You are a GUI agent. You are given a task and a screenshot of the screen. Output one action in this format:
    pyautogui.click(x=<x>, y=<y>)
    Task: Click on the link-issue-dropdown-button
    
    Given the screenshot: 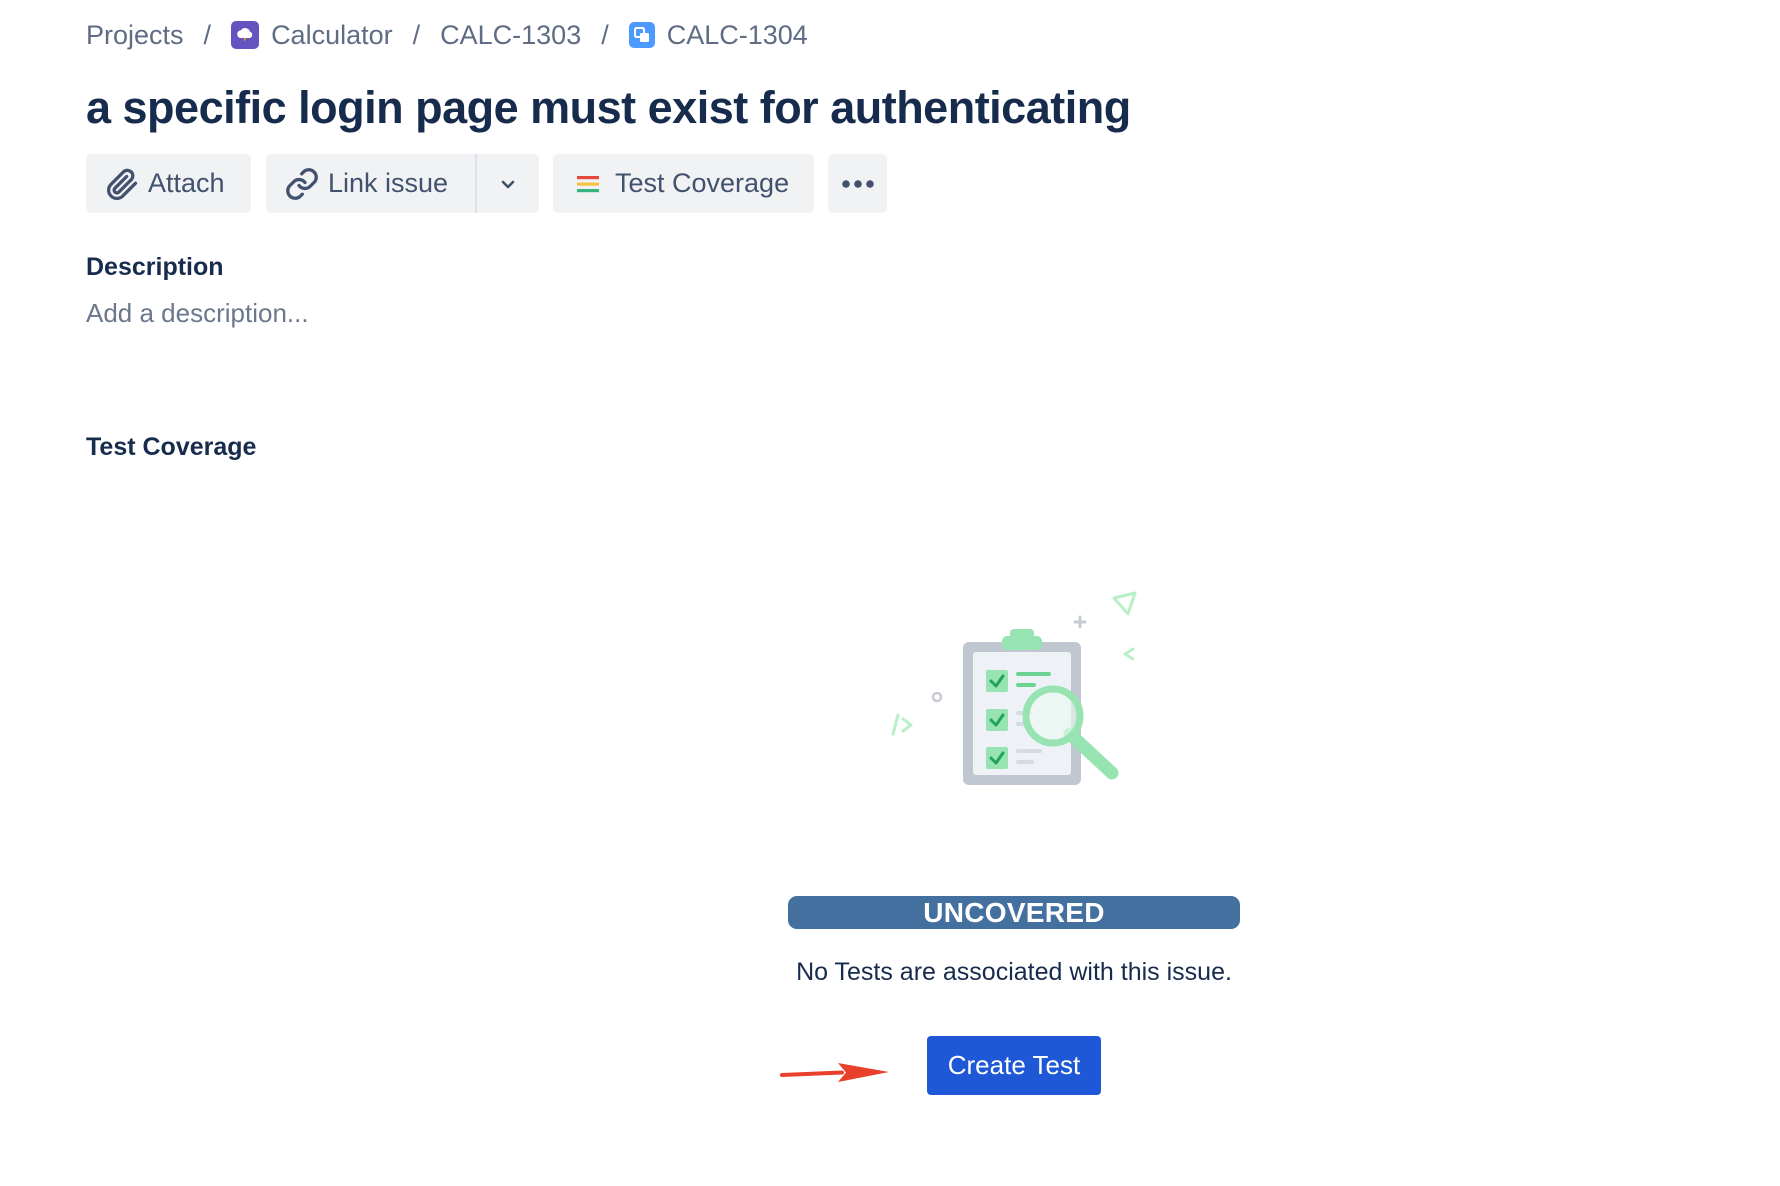 What is the action you would take?
    pyautogui.click(x=508, y=183)
    